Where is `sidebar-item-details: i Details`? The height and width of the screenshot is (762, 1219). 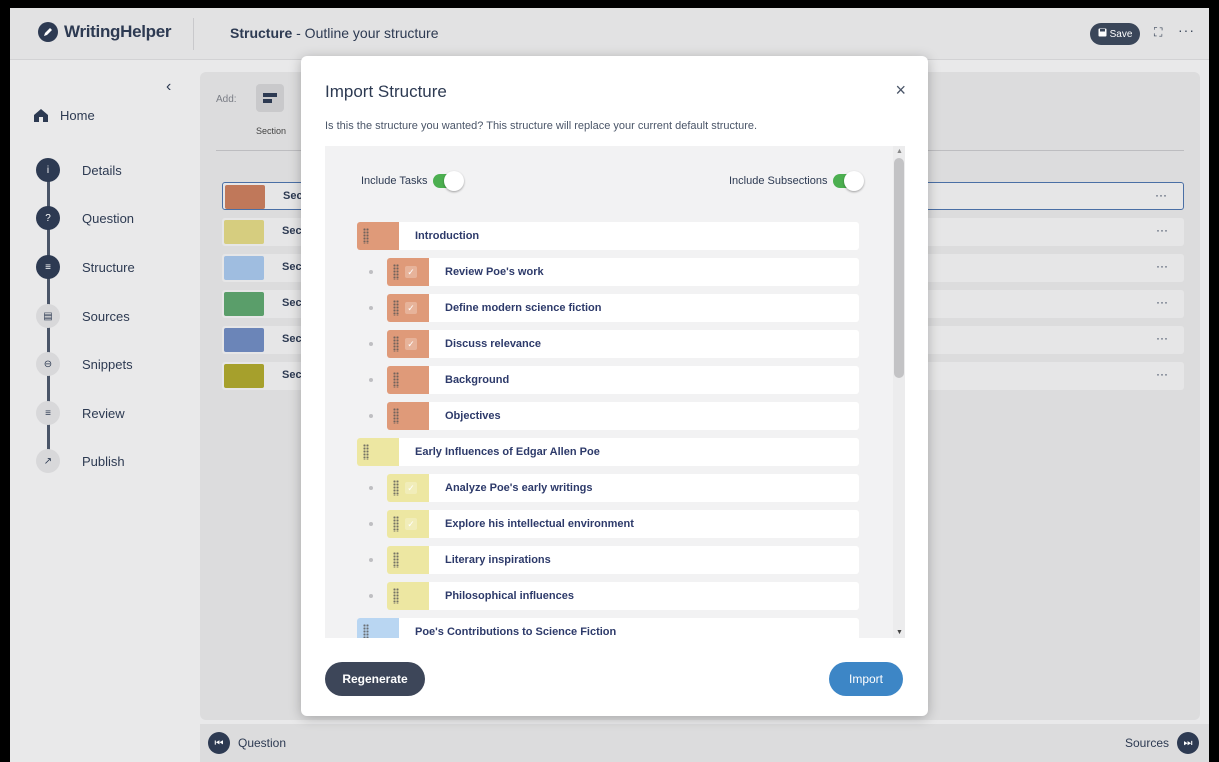 sidebar-item-details: i Details is located at coordinates (99, 170).